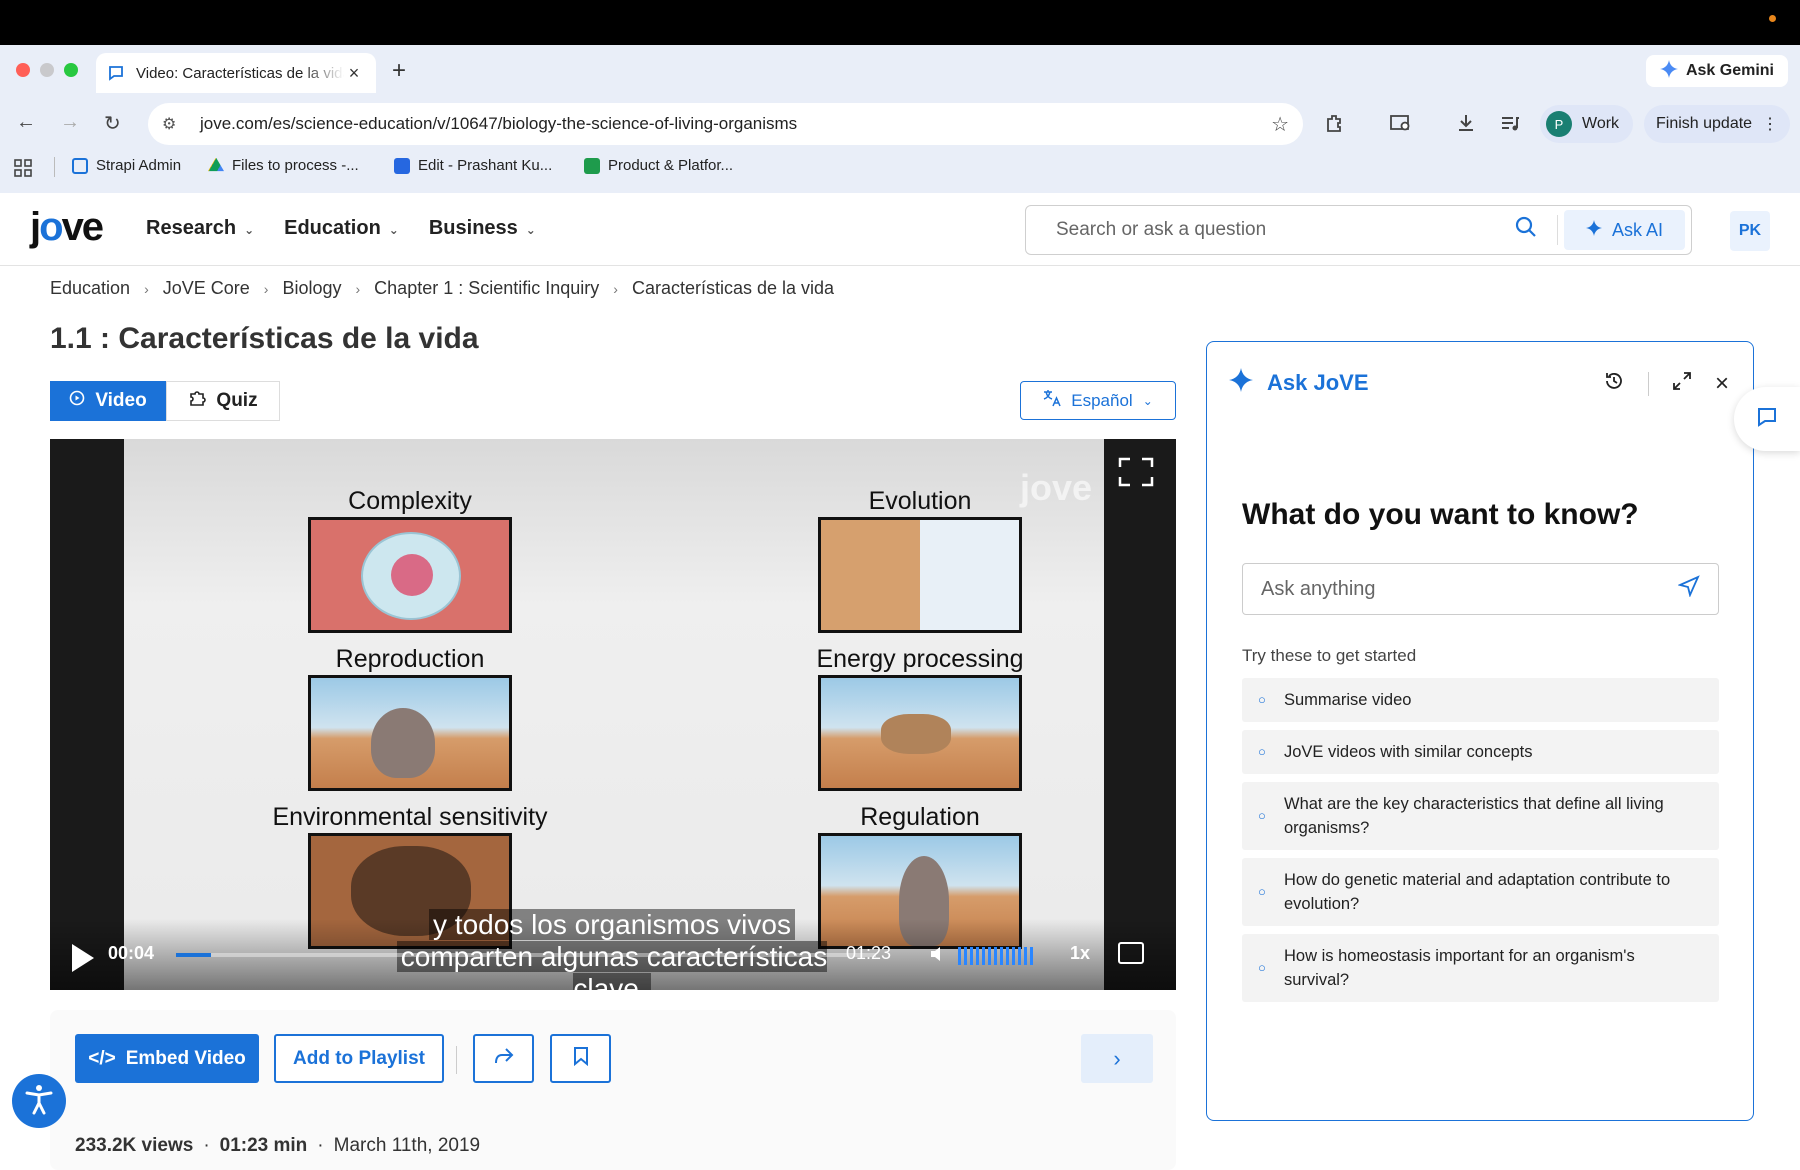 The width and height of the screenshot is (1800, 1170). I want to click on share-button, so click(503, 1058).